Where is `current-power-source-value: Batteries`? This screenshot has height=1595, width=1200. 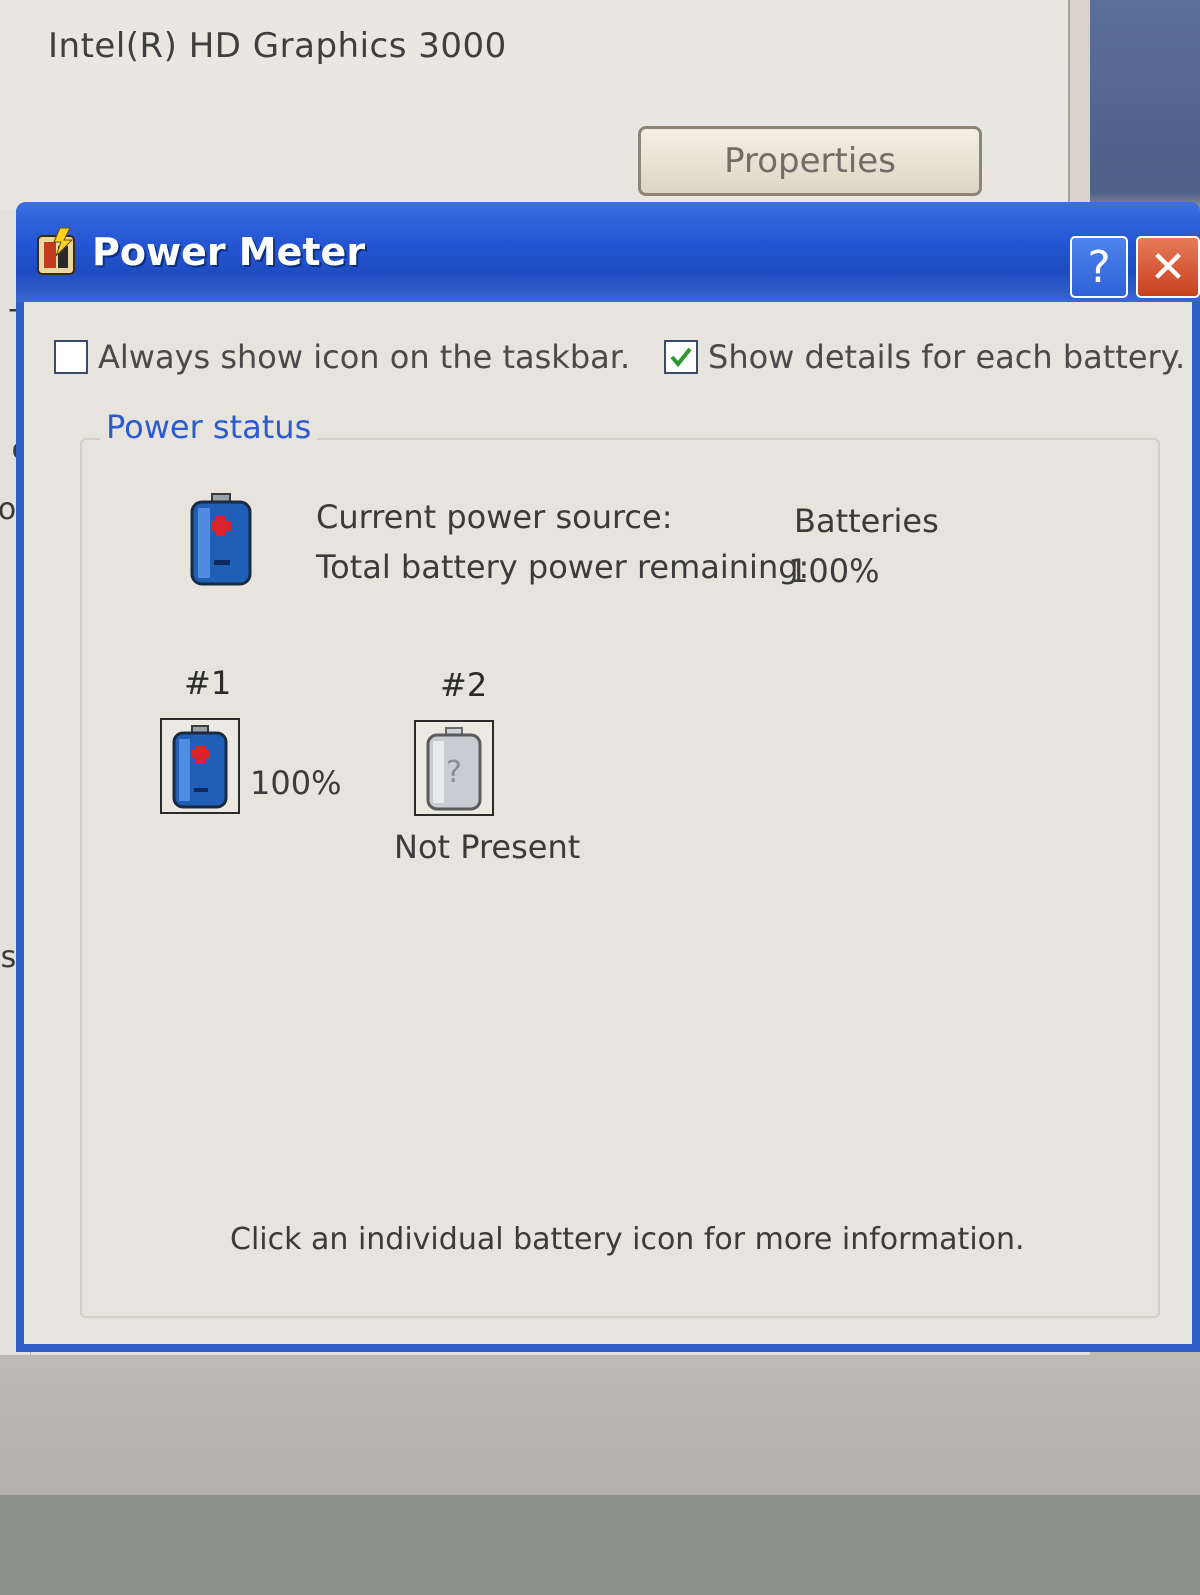 current-power-source-value: Batteries is located at coordinates (866, 521).